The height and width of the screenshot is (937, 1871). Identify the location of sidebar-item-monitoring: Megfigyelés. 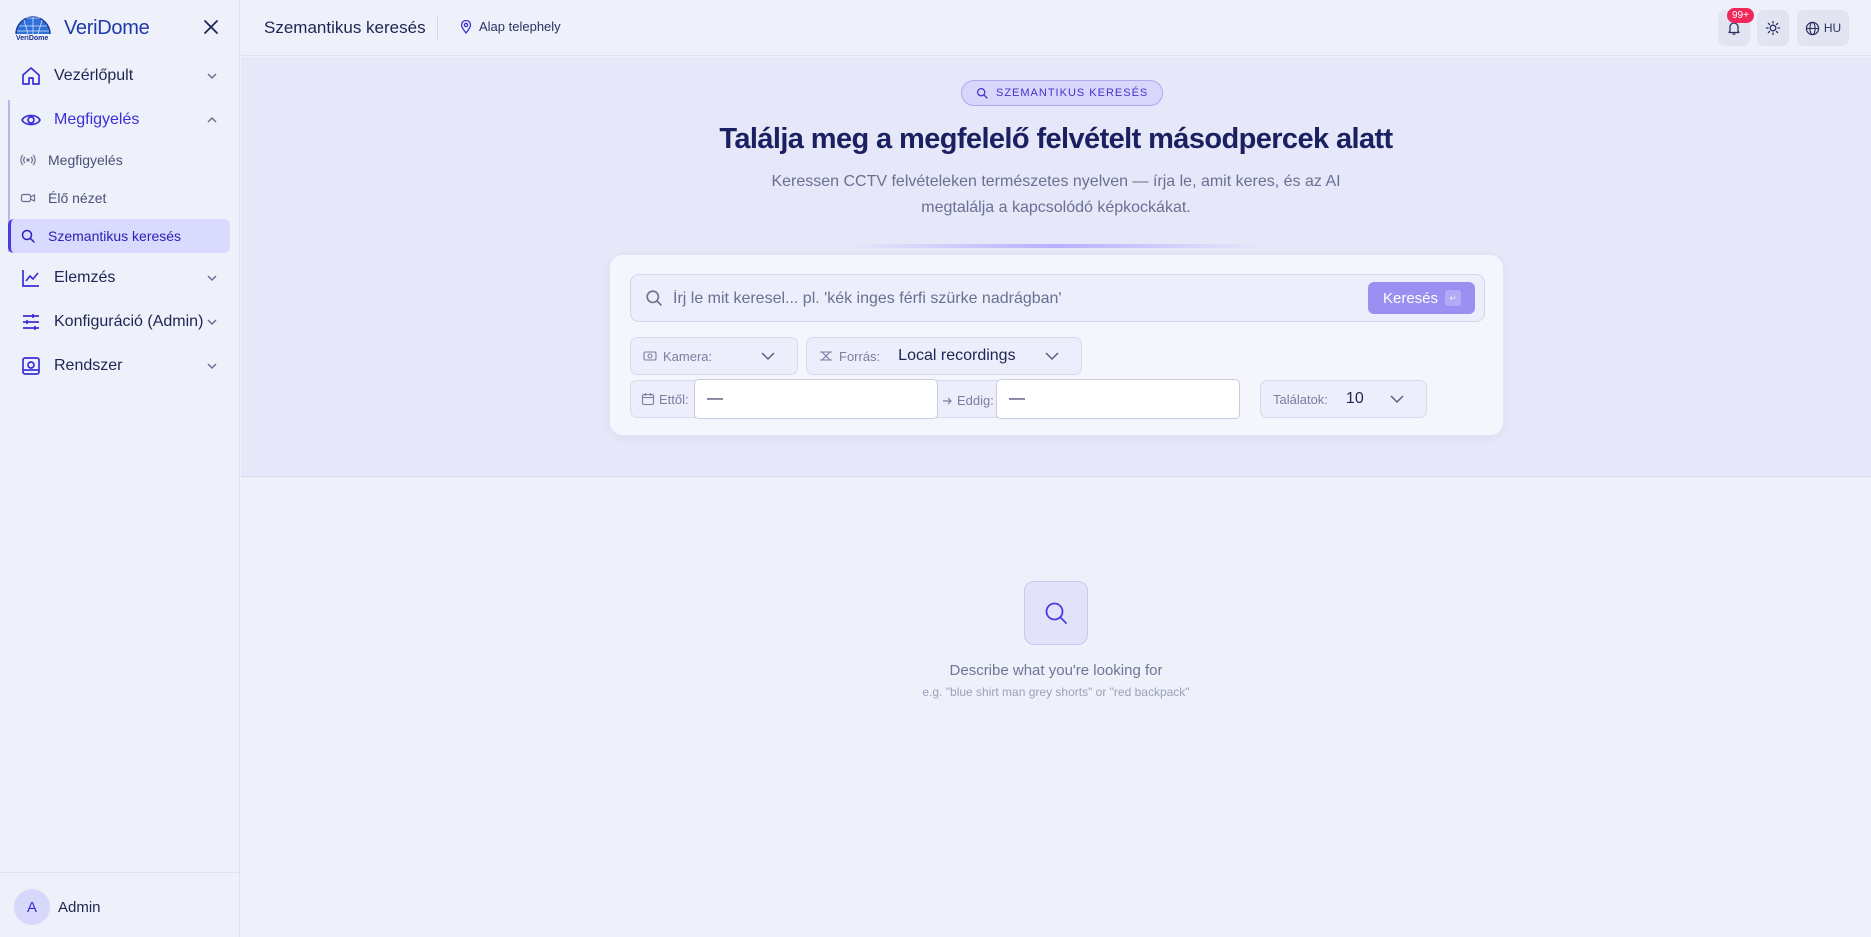
(119, 120).